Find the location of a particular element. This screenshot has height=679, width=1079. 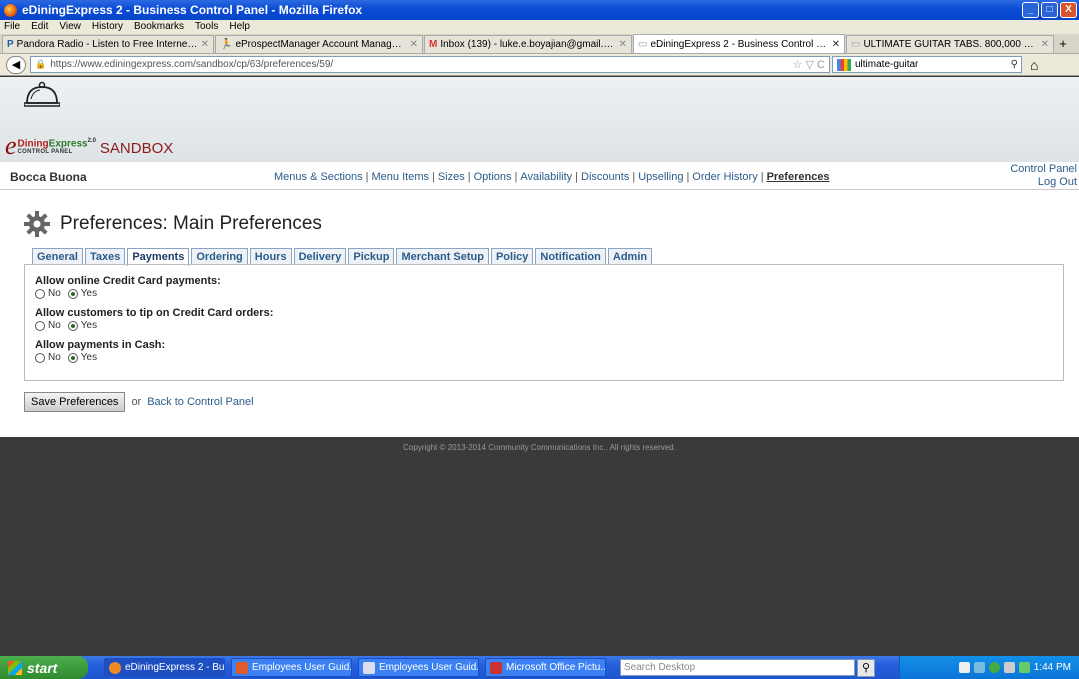

security-icon is located at coordinates (994, 667).